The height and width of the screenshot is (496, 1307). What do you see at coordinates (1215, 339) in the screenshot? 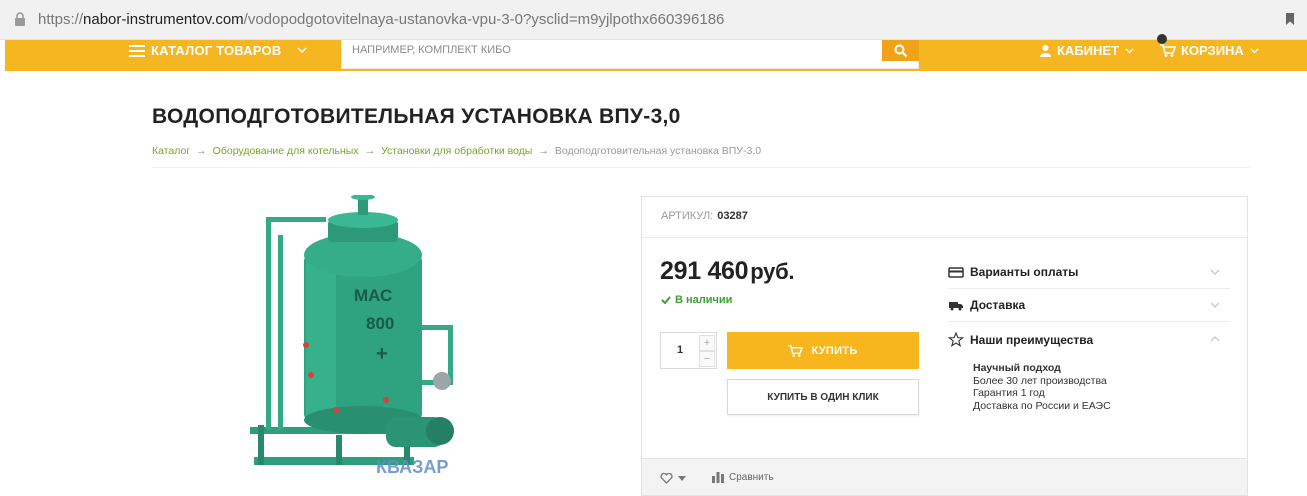
I see `chevron-up-icon` at bounding box center [1215, 339].